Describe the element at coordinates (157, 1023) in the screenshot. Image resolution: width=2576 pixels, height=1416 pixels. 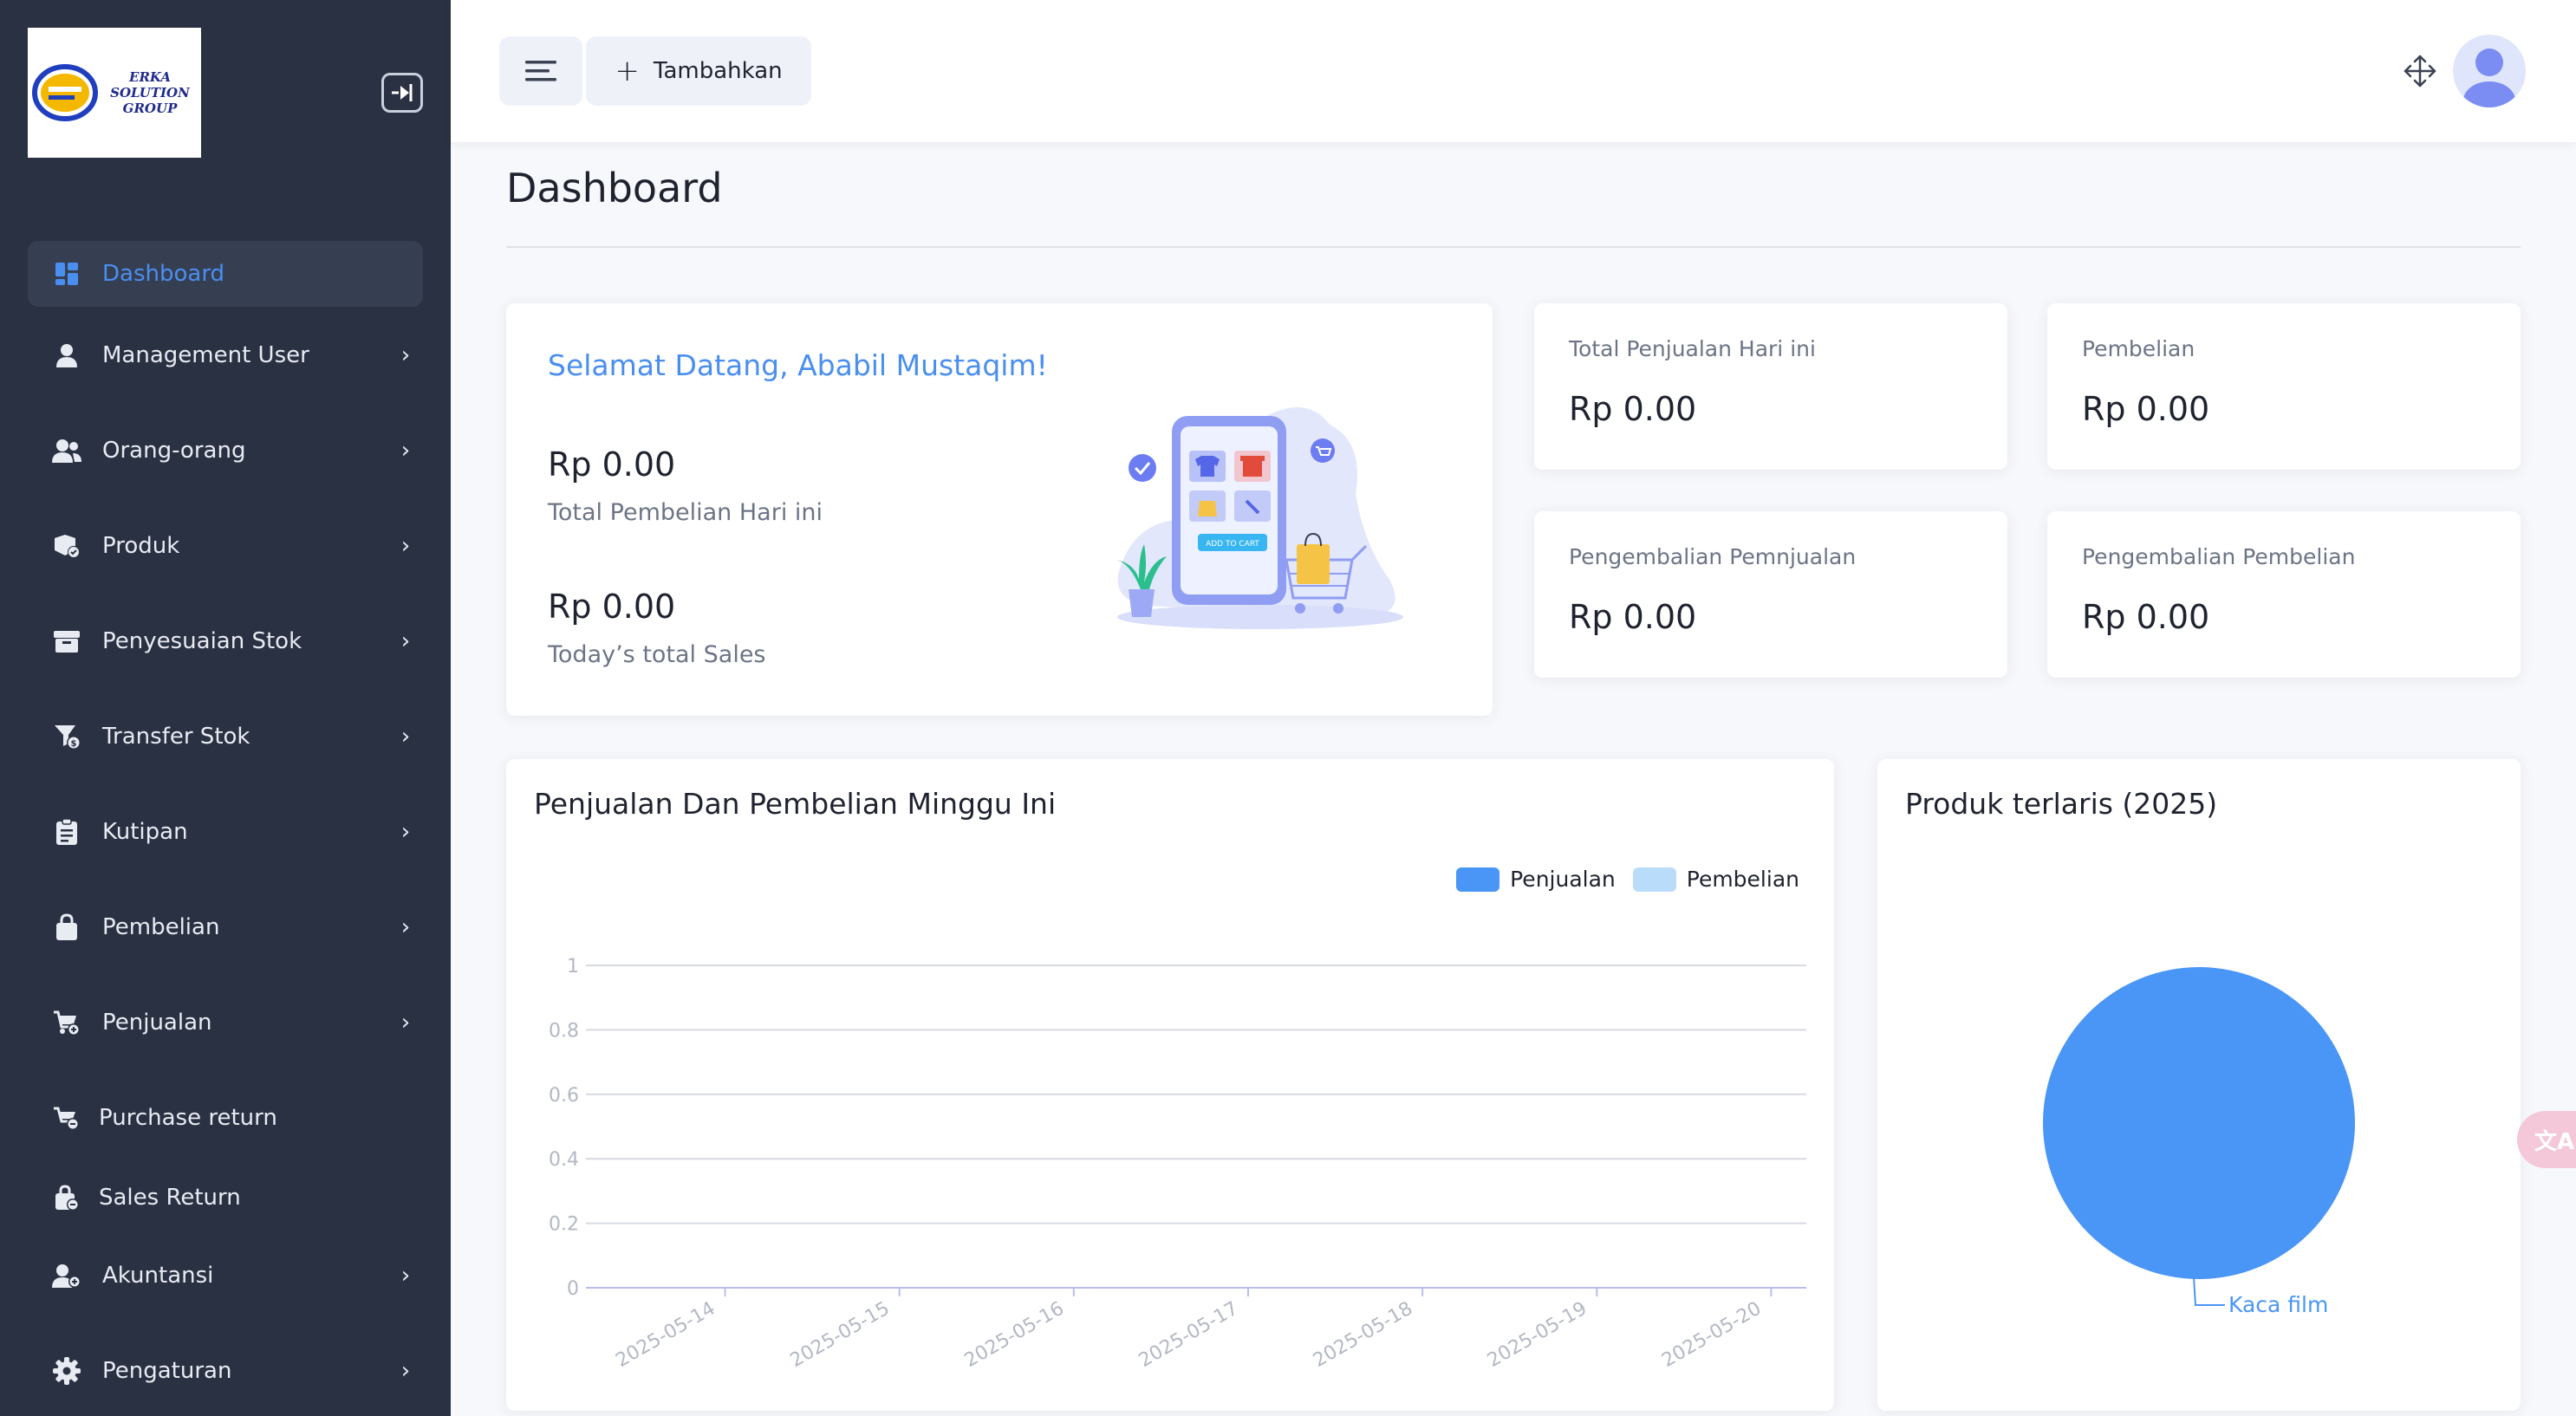
I see `sidebar-item-label: Penjualan` at that location.